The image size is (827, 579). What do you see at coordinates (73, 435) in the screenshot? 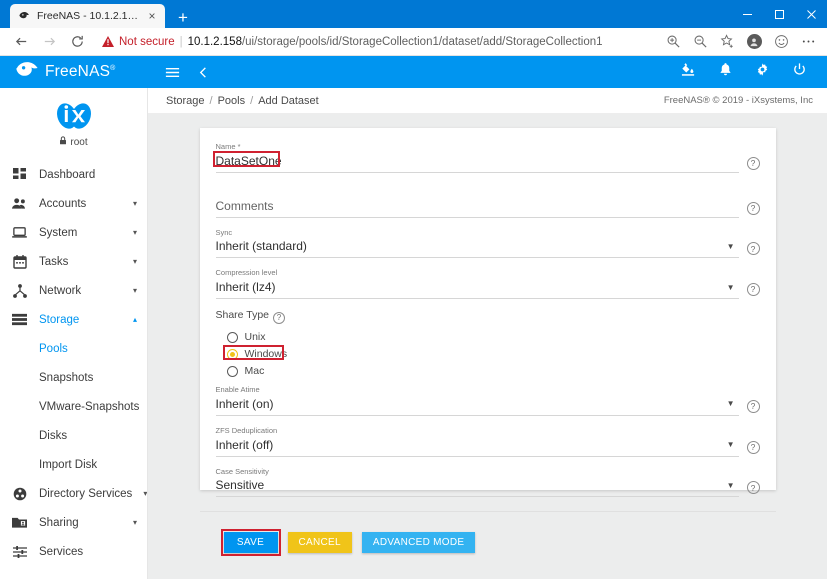
I see `sidebar-item-disks: Disks` at bounding box center [73, 435].